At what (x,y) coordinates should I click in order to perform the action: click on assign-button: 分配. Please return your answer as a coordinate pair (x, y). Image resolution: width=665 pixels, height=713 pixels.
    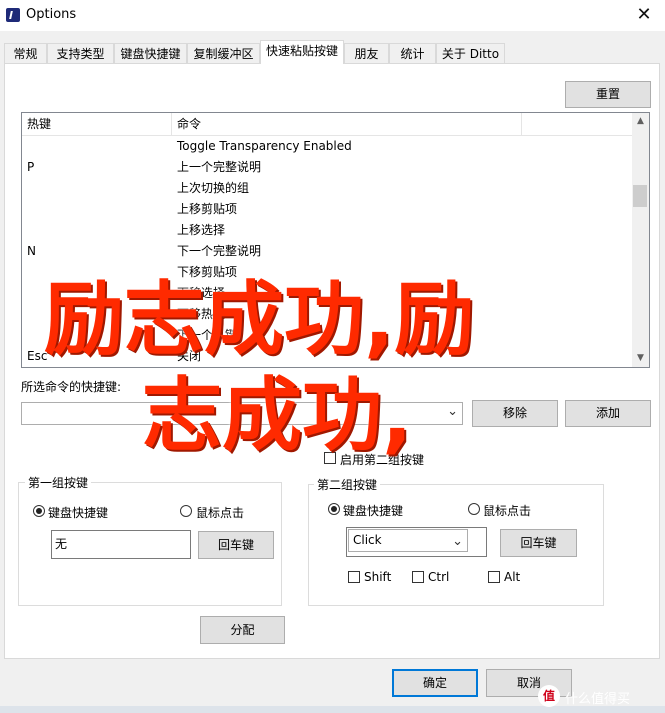
    Looking at the image, I should click on (242, 630).